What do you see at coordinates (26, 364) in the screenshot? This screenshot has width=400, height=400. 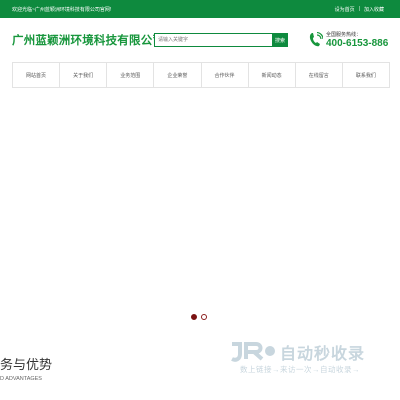 I see `section-title: 务与优势` at bounding box center [26, 364].